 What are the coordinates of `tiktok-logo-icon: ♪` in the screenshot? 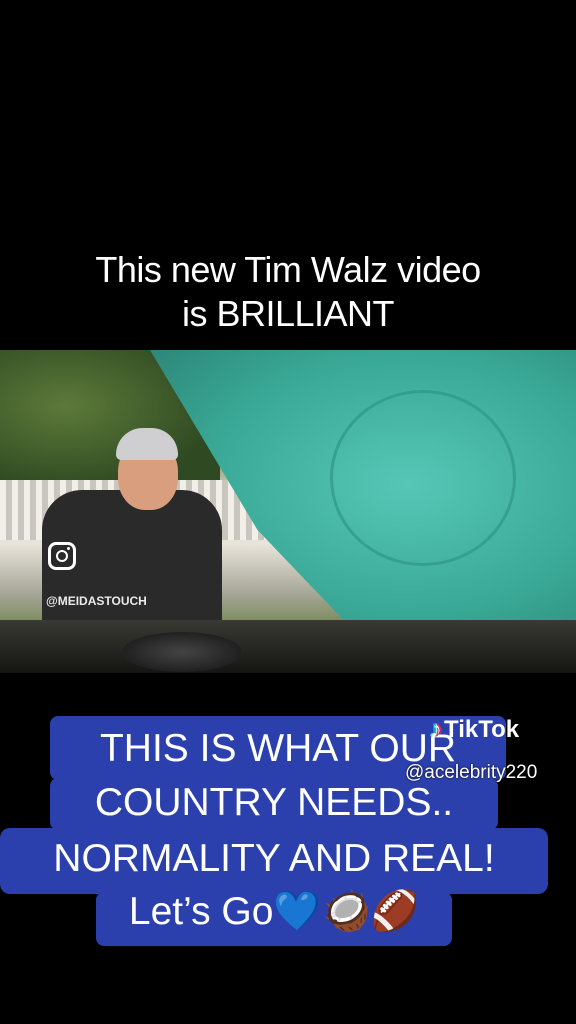 It's located at (436, 729).